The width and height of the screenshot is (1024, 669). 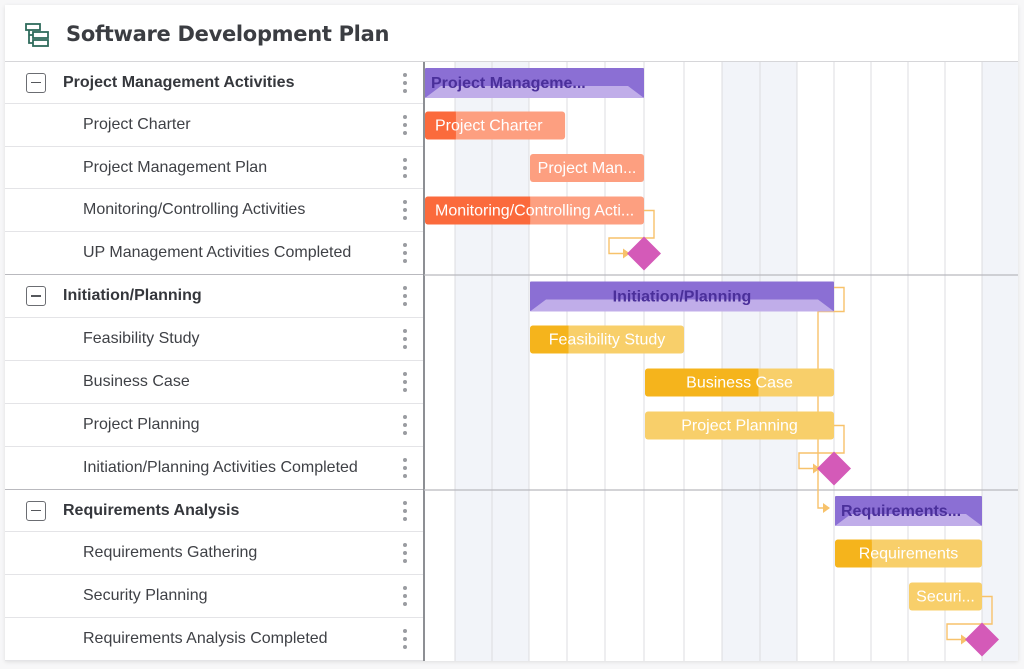 What do you see at coordinates (214, 125) in the screenshot?
I see `task-row: Project Charter` at bounding box center [214, 125].